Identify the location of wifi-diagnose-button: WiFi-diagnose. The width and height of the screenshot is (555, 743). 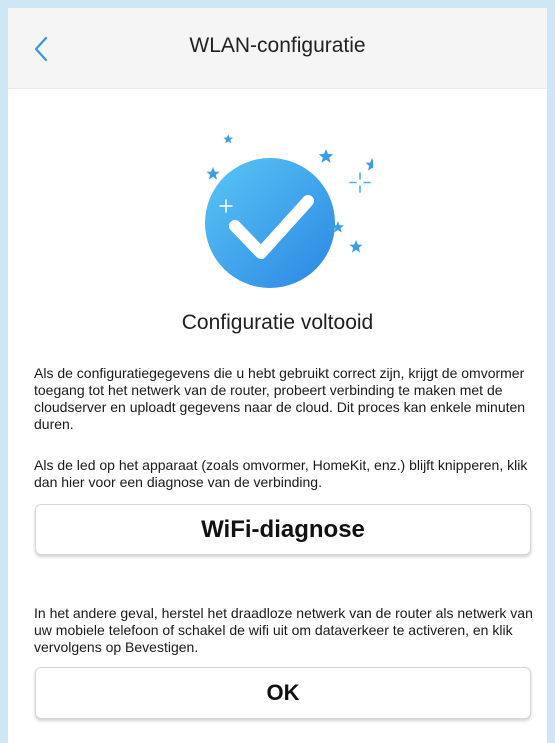
(283, 529).